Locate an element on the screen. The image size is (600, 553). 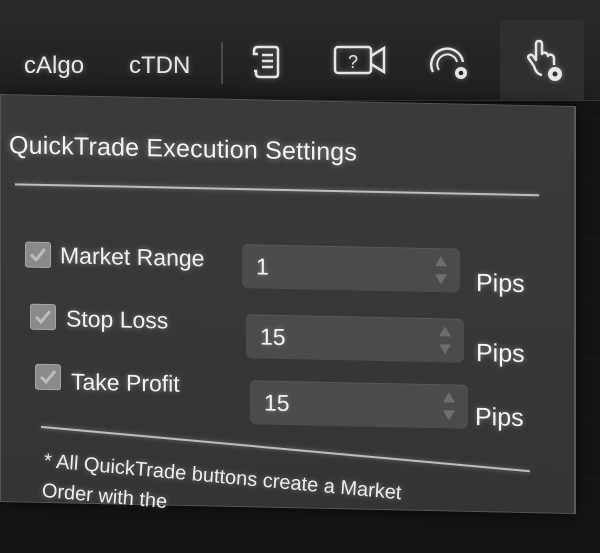
panel-title: QuickTrade Execution Settings is located at coordinates (183, 149).